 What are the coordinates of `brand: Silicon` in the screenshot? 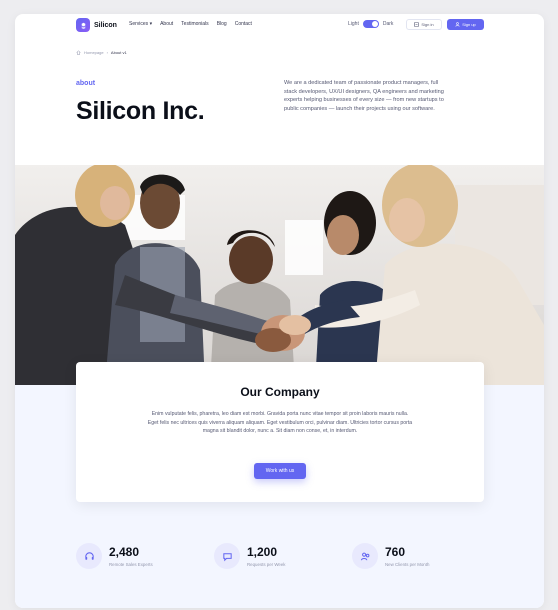 It's located at (96, 25).